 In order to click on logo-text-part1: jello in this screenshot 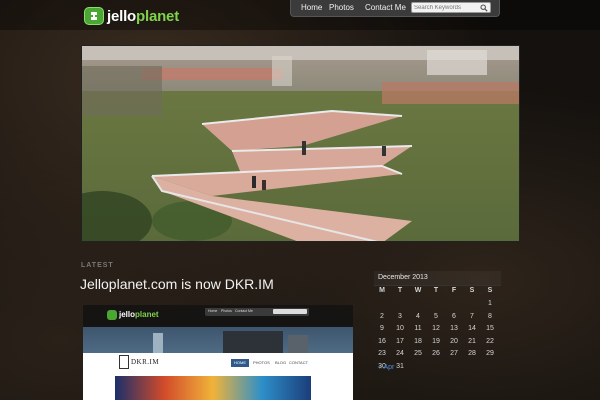, I will do `click(122, 16)`.